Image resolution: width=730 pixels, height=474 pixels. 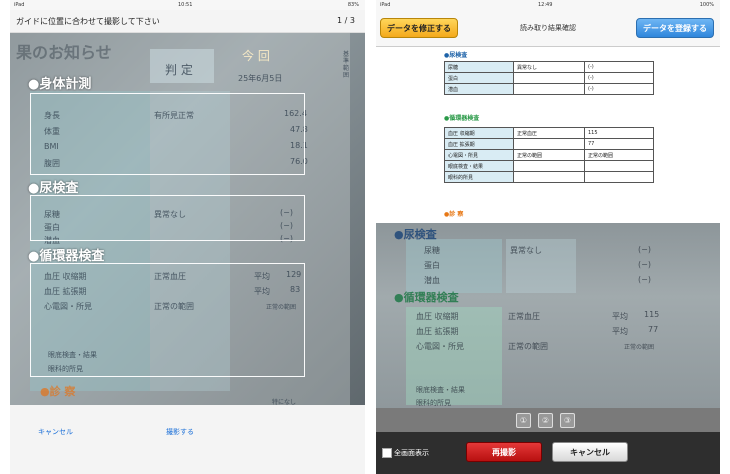 What do you see at coordinates (60, 84) in the screenshot?
I see `section-label-body: ●身体計測` at bounding box center [60, 84].